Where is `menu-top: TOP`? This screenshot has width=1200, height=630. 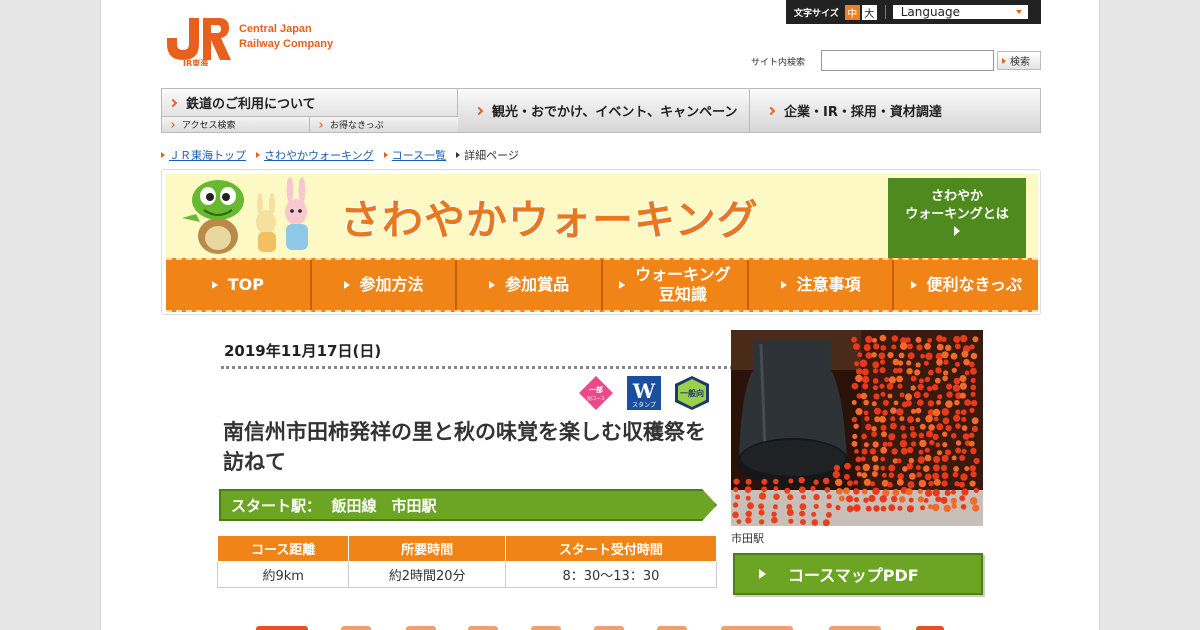
menu-top: TOP is located at coordinates (239, 285).